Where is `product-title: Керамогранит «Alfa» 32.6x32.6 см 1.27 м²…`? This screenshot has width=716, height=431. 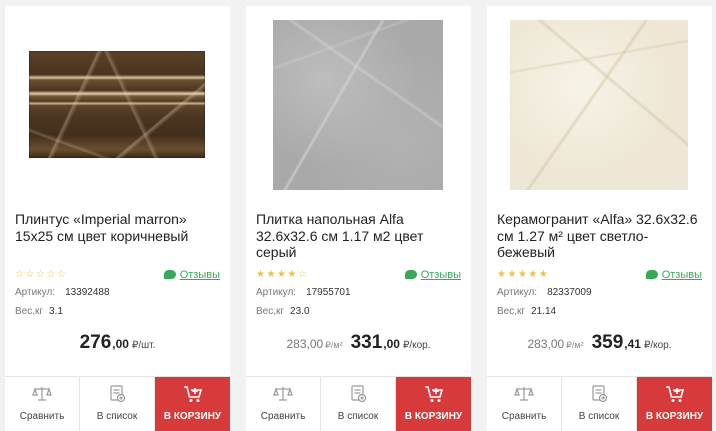 product-title: Керамогранит «Alfa» 32.6x32.6 см 1.27 м²… is located at coordinates (599, 236).